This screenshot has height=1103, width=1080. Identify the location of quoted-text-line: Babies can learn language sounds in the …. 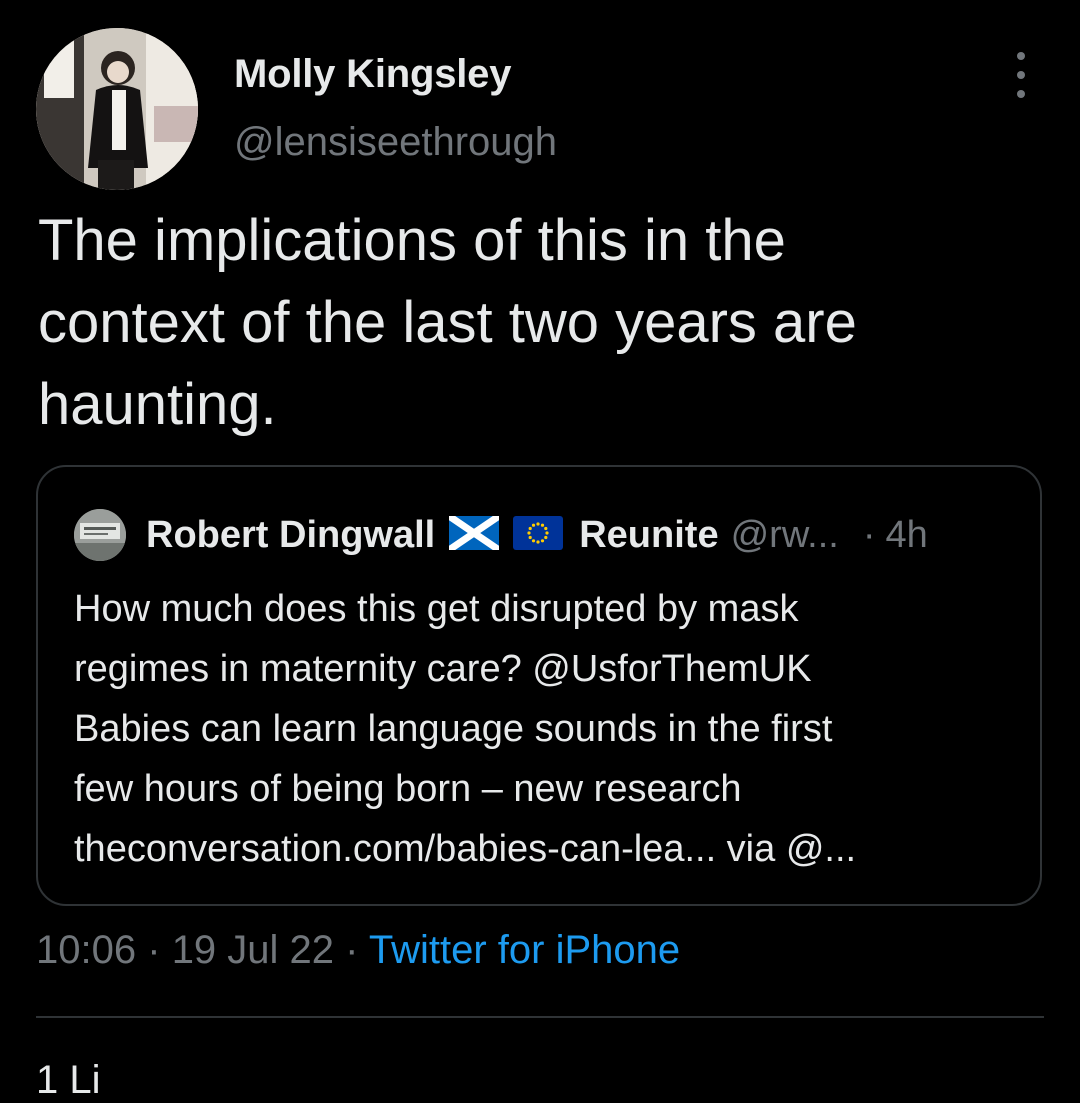
(453, 729).